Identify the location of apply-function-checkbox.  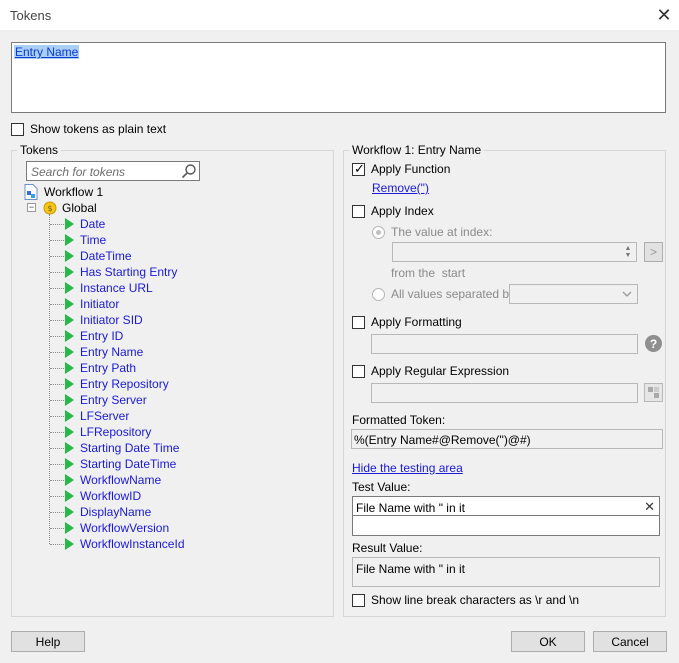
(358, 169).